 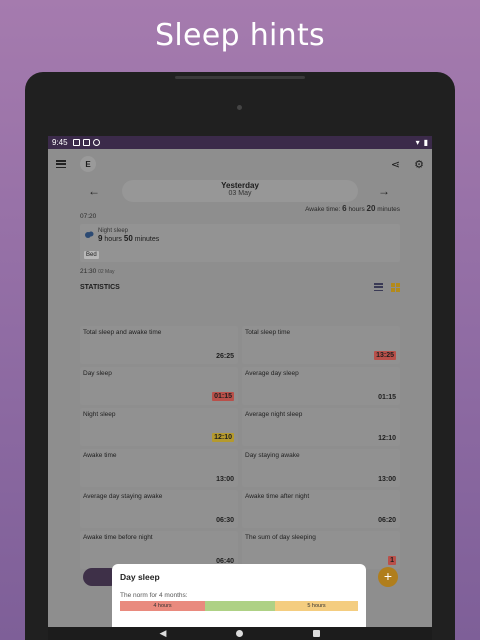 I want to click on date-navigator: ← Yesterday 03 May →, so click(x=240, y=191).